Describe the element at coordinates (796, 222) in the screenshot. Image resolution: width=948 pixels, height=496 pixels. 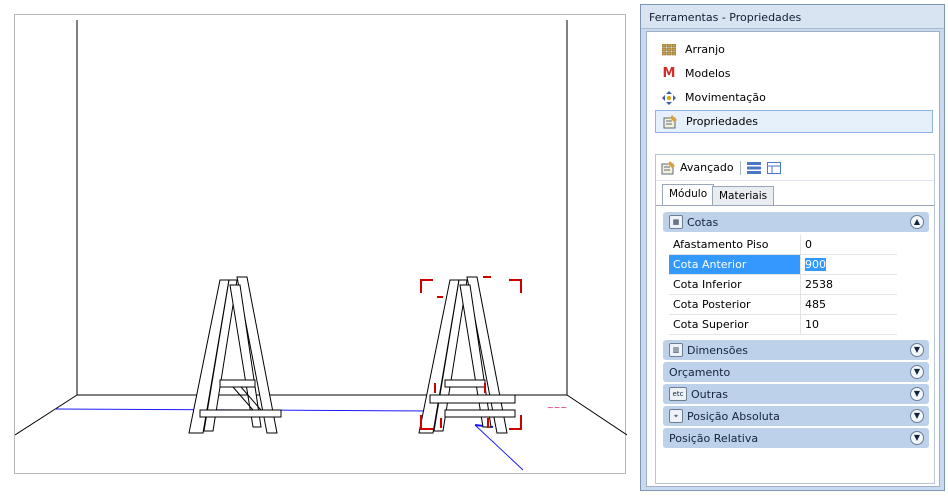
I see `group-cotas: ▦ Cotas ▲` at that location.